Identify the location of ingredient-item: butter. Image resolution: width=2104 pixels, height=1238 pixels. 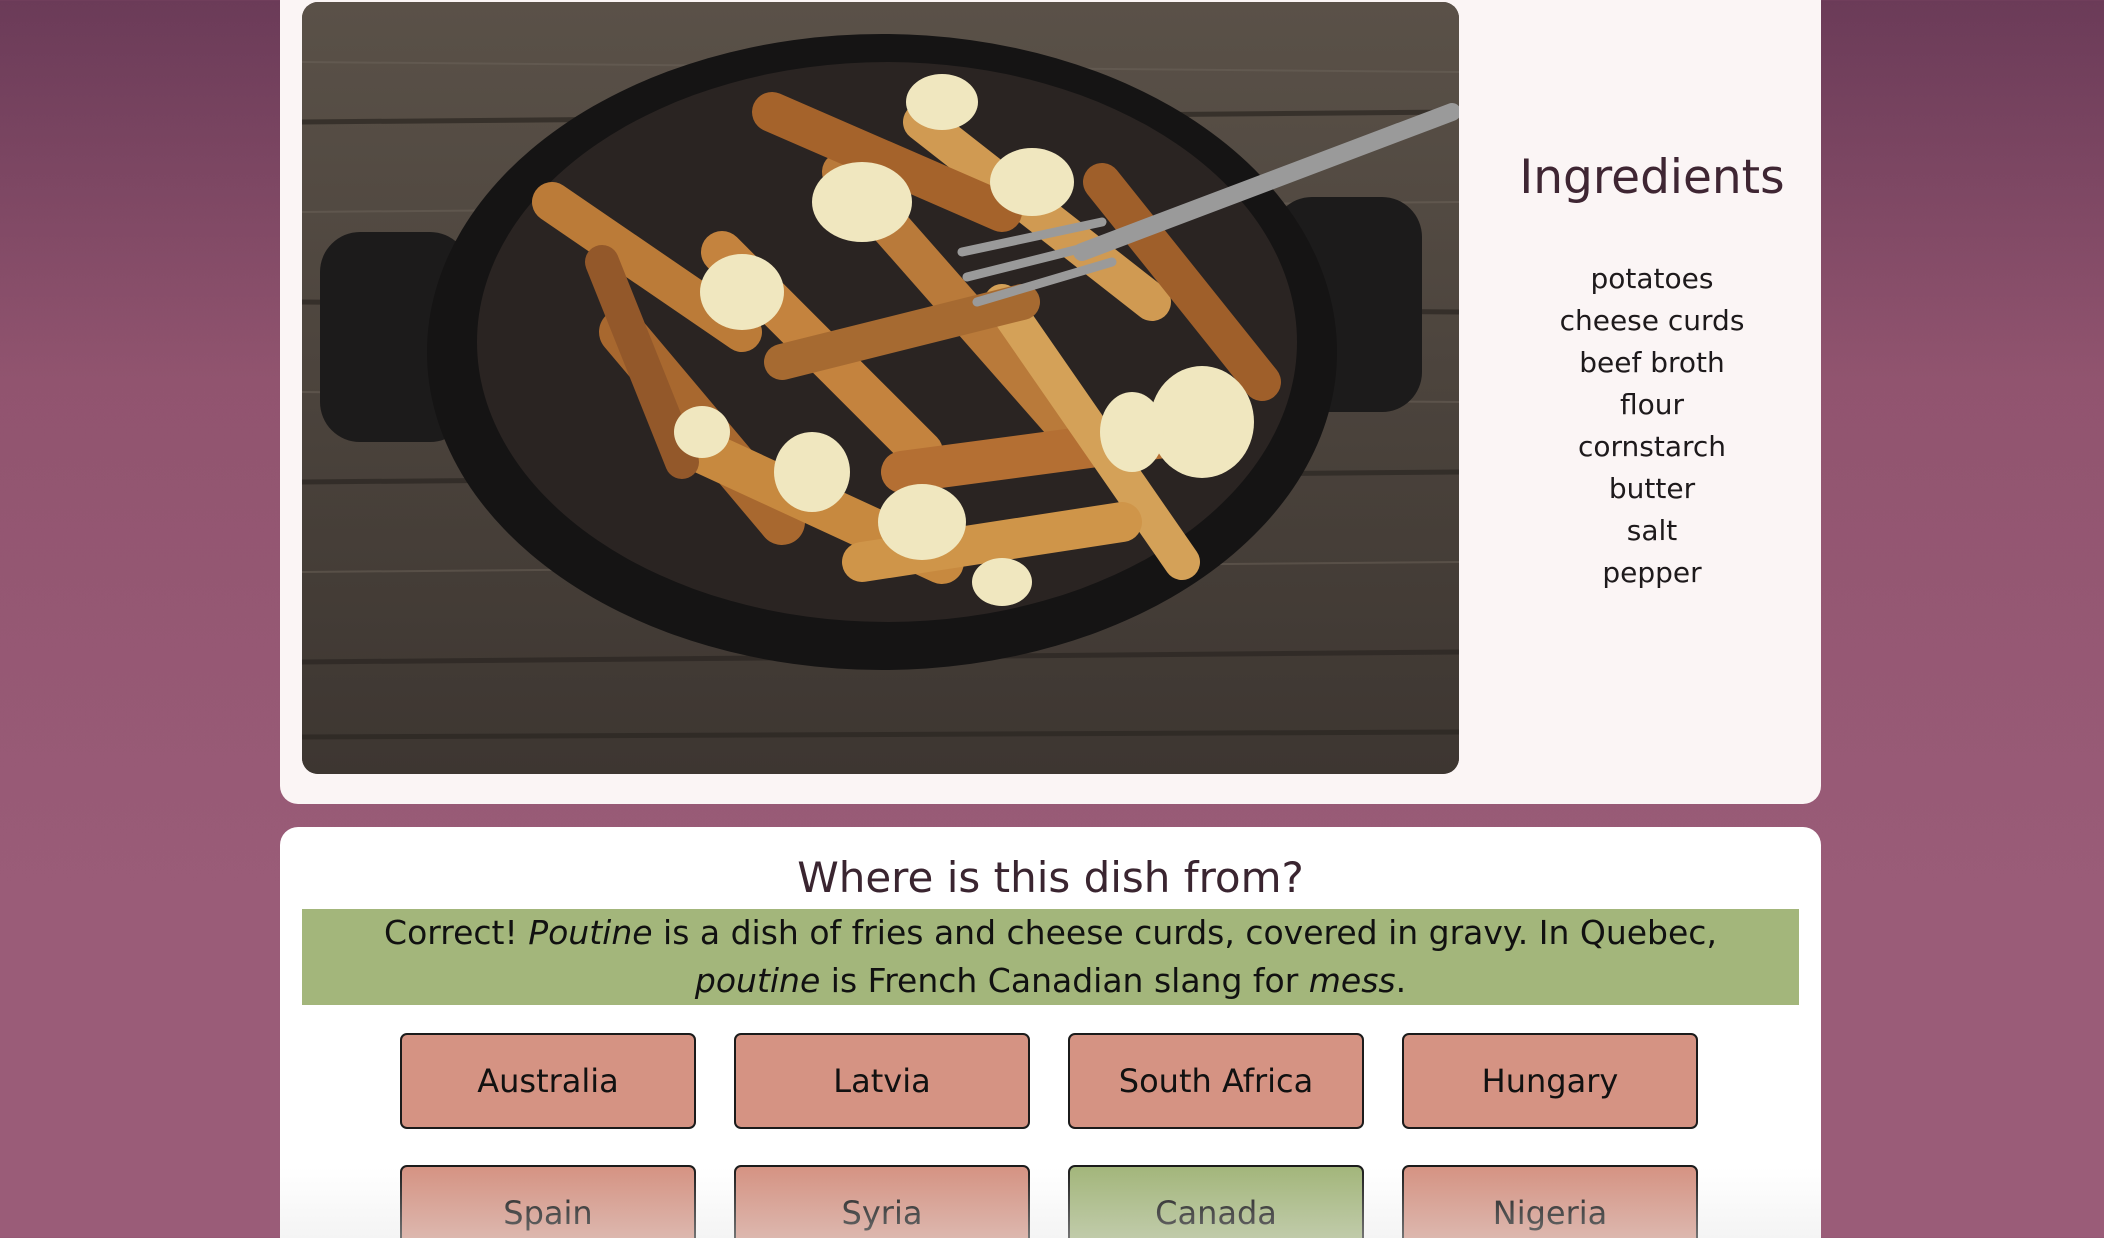
(1652, 488).